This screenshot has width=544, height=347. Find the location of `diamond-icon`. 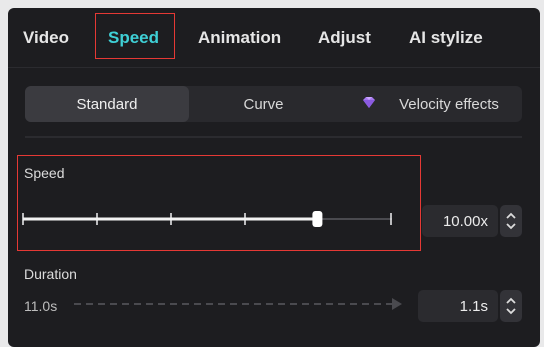

diamond-icon is located at coordinates (369, 104).